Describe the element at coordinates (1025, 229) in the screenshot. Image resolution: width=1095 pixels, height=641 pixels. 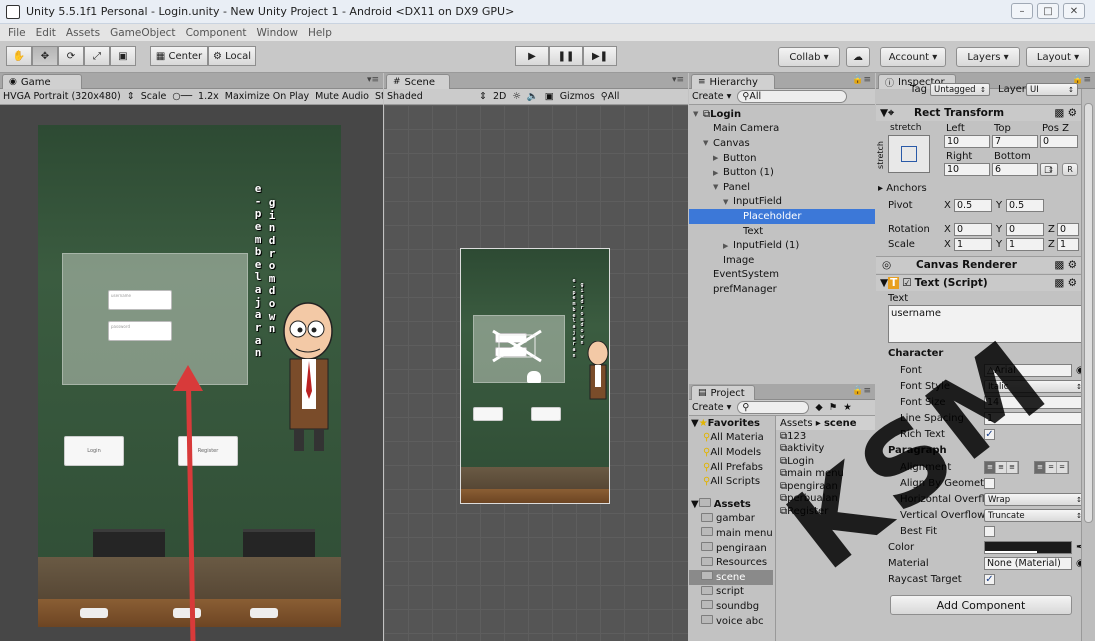
I see `rot-y-input: 0` at that location.